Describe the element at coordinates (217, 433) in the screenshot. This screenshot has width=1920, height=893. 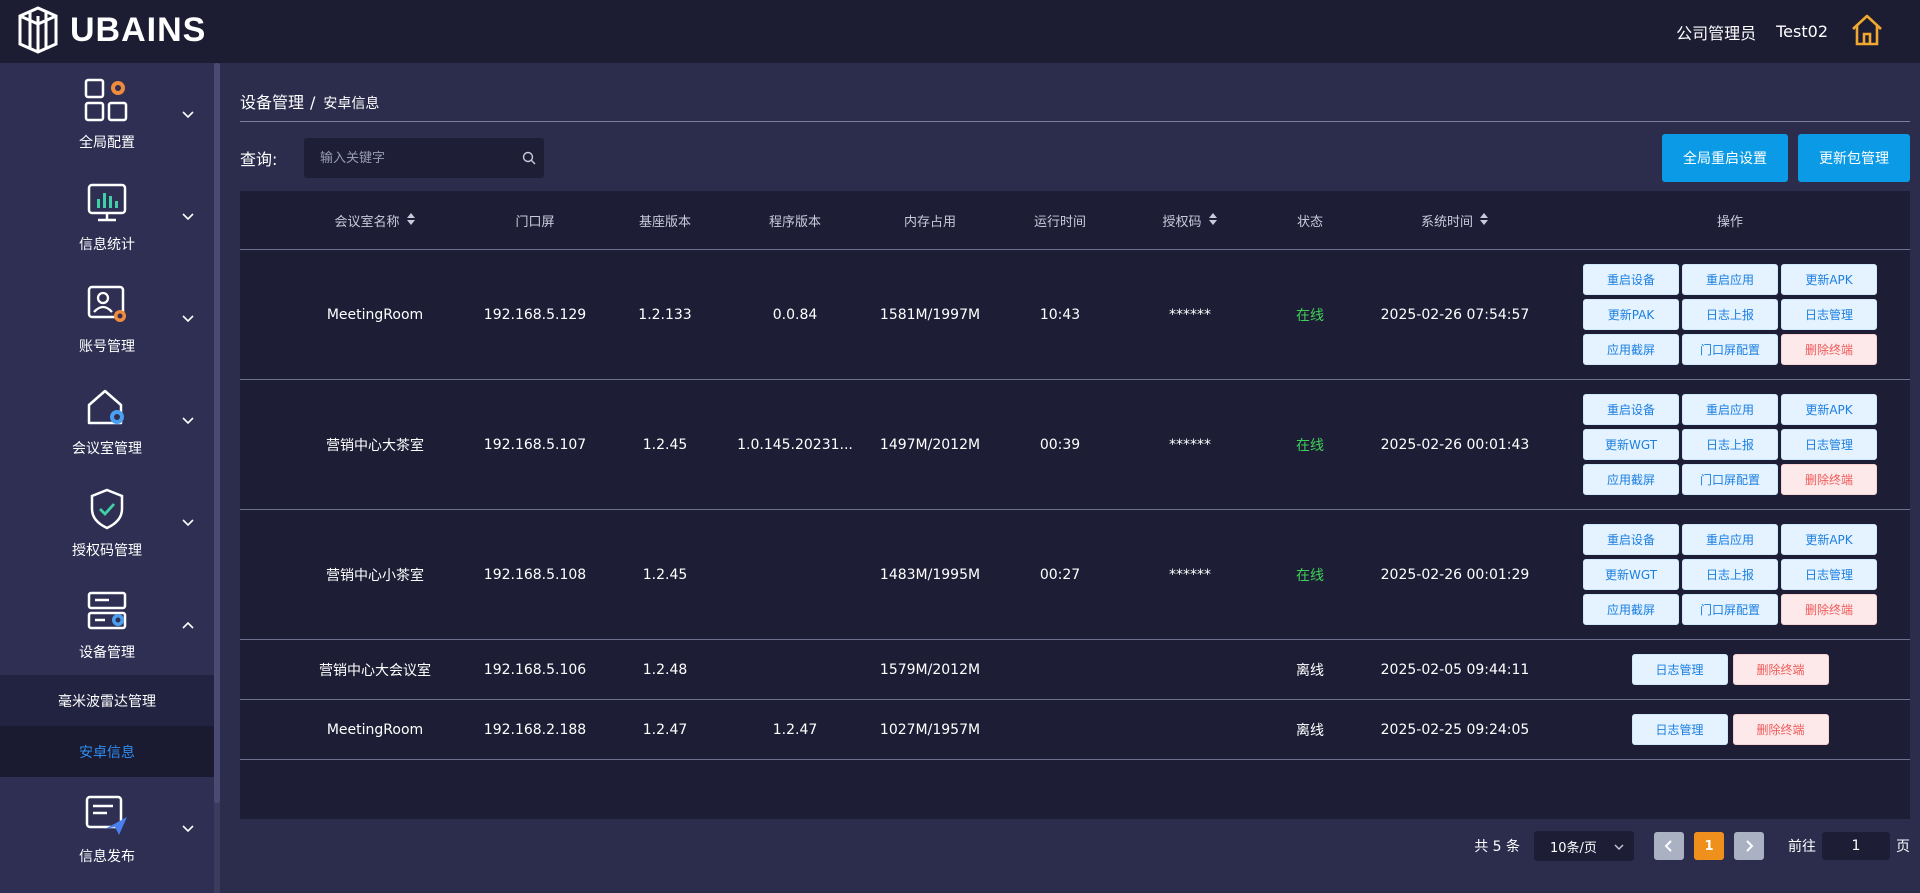
I see `sidebar-scrollbar-thumb` at that location.